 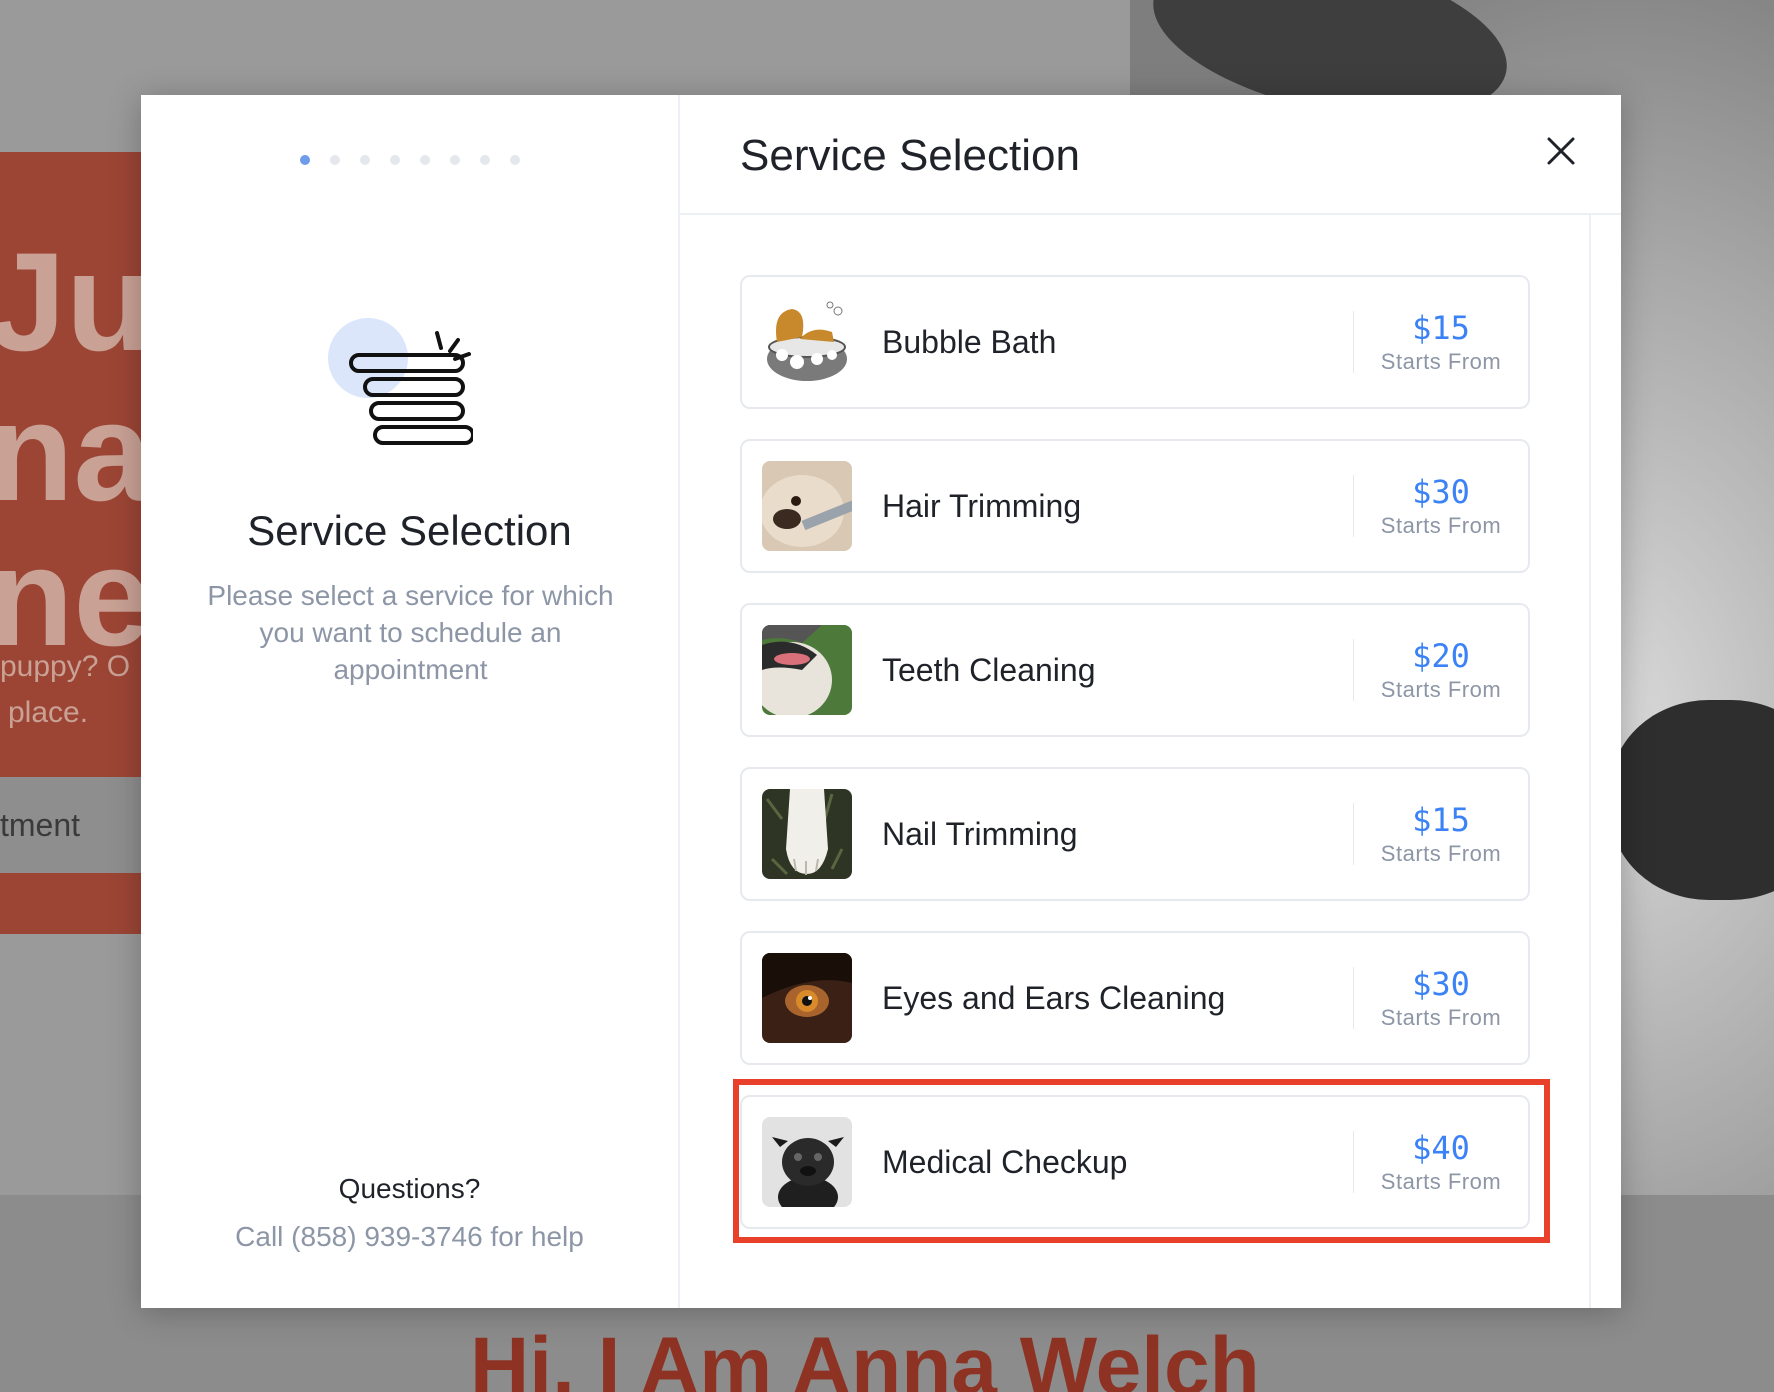 I want to click on modal-title: Service Selection, so click(x=910, y=155).